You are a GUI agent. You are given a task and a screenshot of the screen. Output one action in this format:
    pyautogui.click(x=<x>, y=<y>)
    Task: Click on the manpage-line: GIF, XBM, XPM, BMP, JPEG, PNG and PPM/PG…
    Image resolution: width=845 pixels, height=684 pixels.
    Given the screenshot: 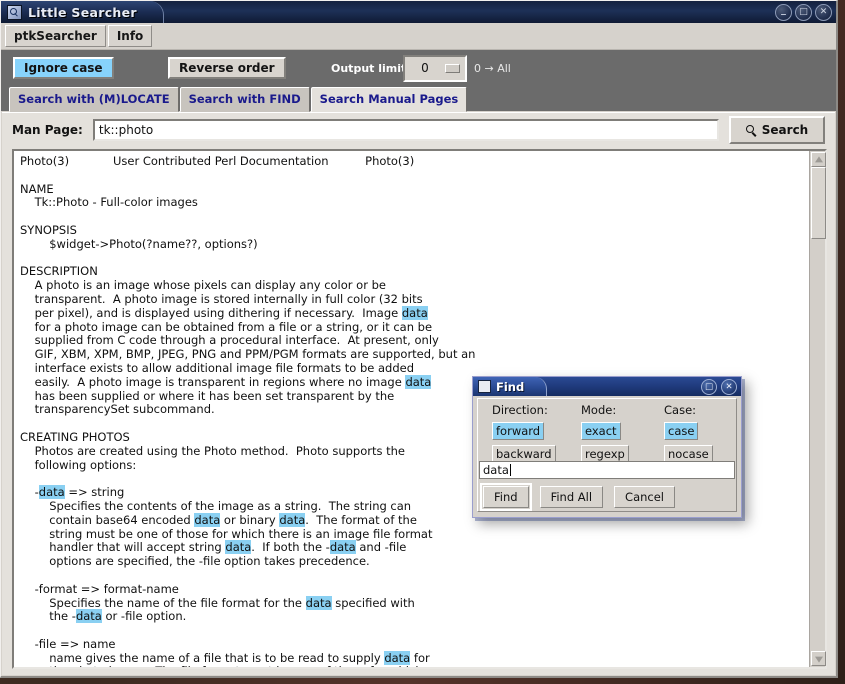 What is the action you would take?
    pyautogui.click(x=248, y=354)
    